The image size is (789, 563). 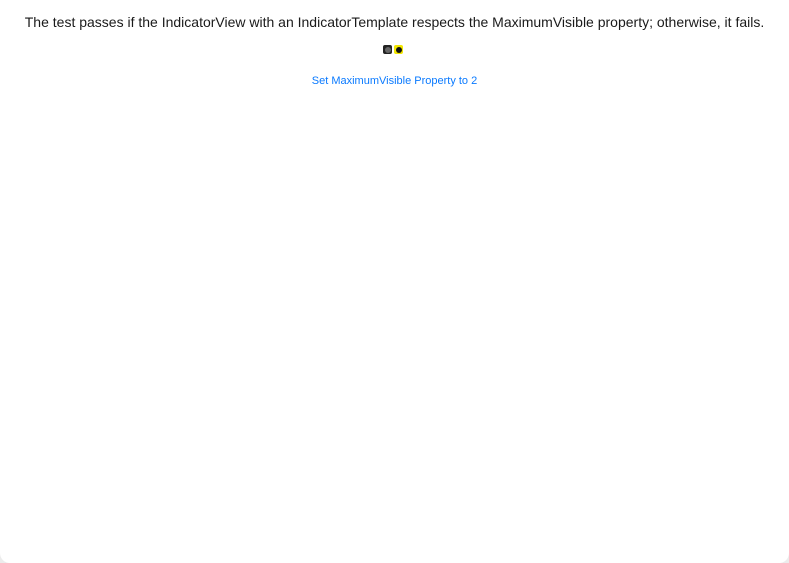 I want to click on set-maximum-visible-button-container: Set MaximumVisible Property to 2, so click(x=394, y=81).